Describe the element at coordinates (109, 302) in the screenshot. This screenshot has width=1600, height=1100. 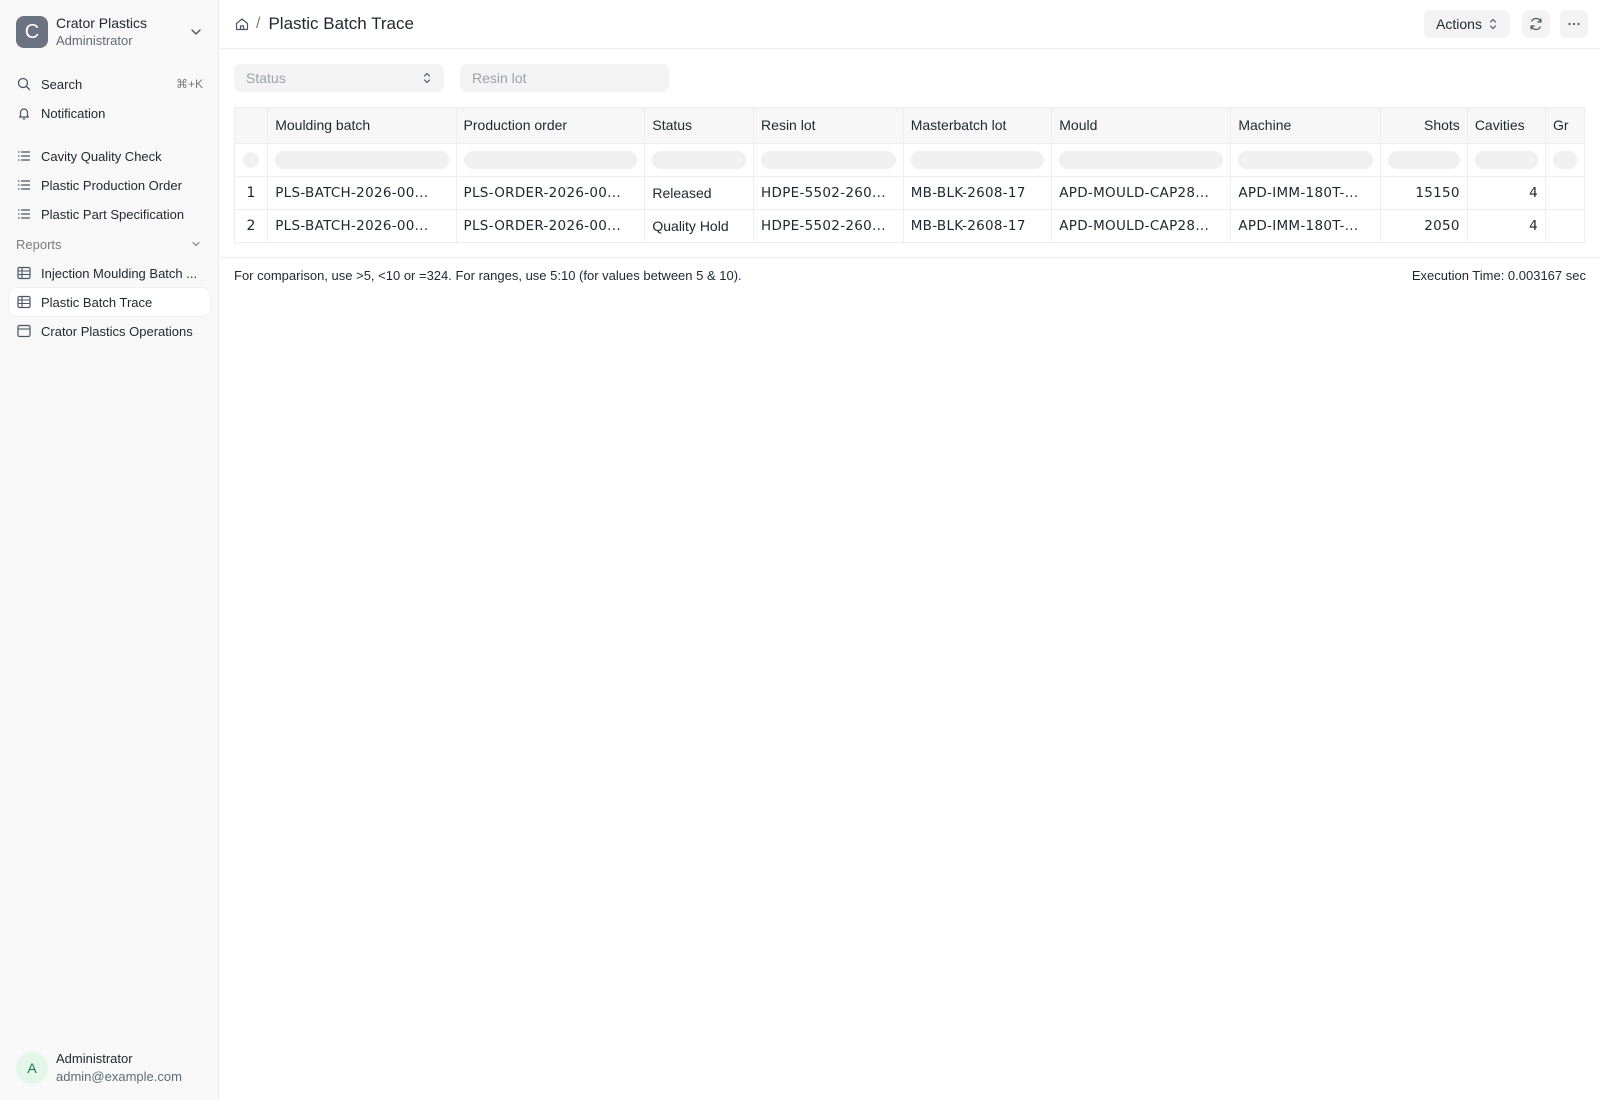
I see `sidebar-item-plastic-batch-trace: Plastic Batch Trace` at that location.